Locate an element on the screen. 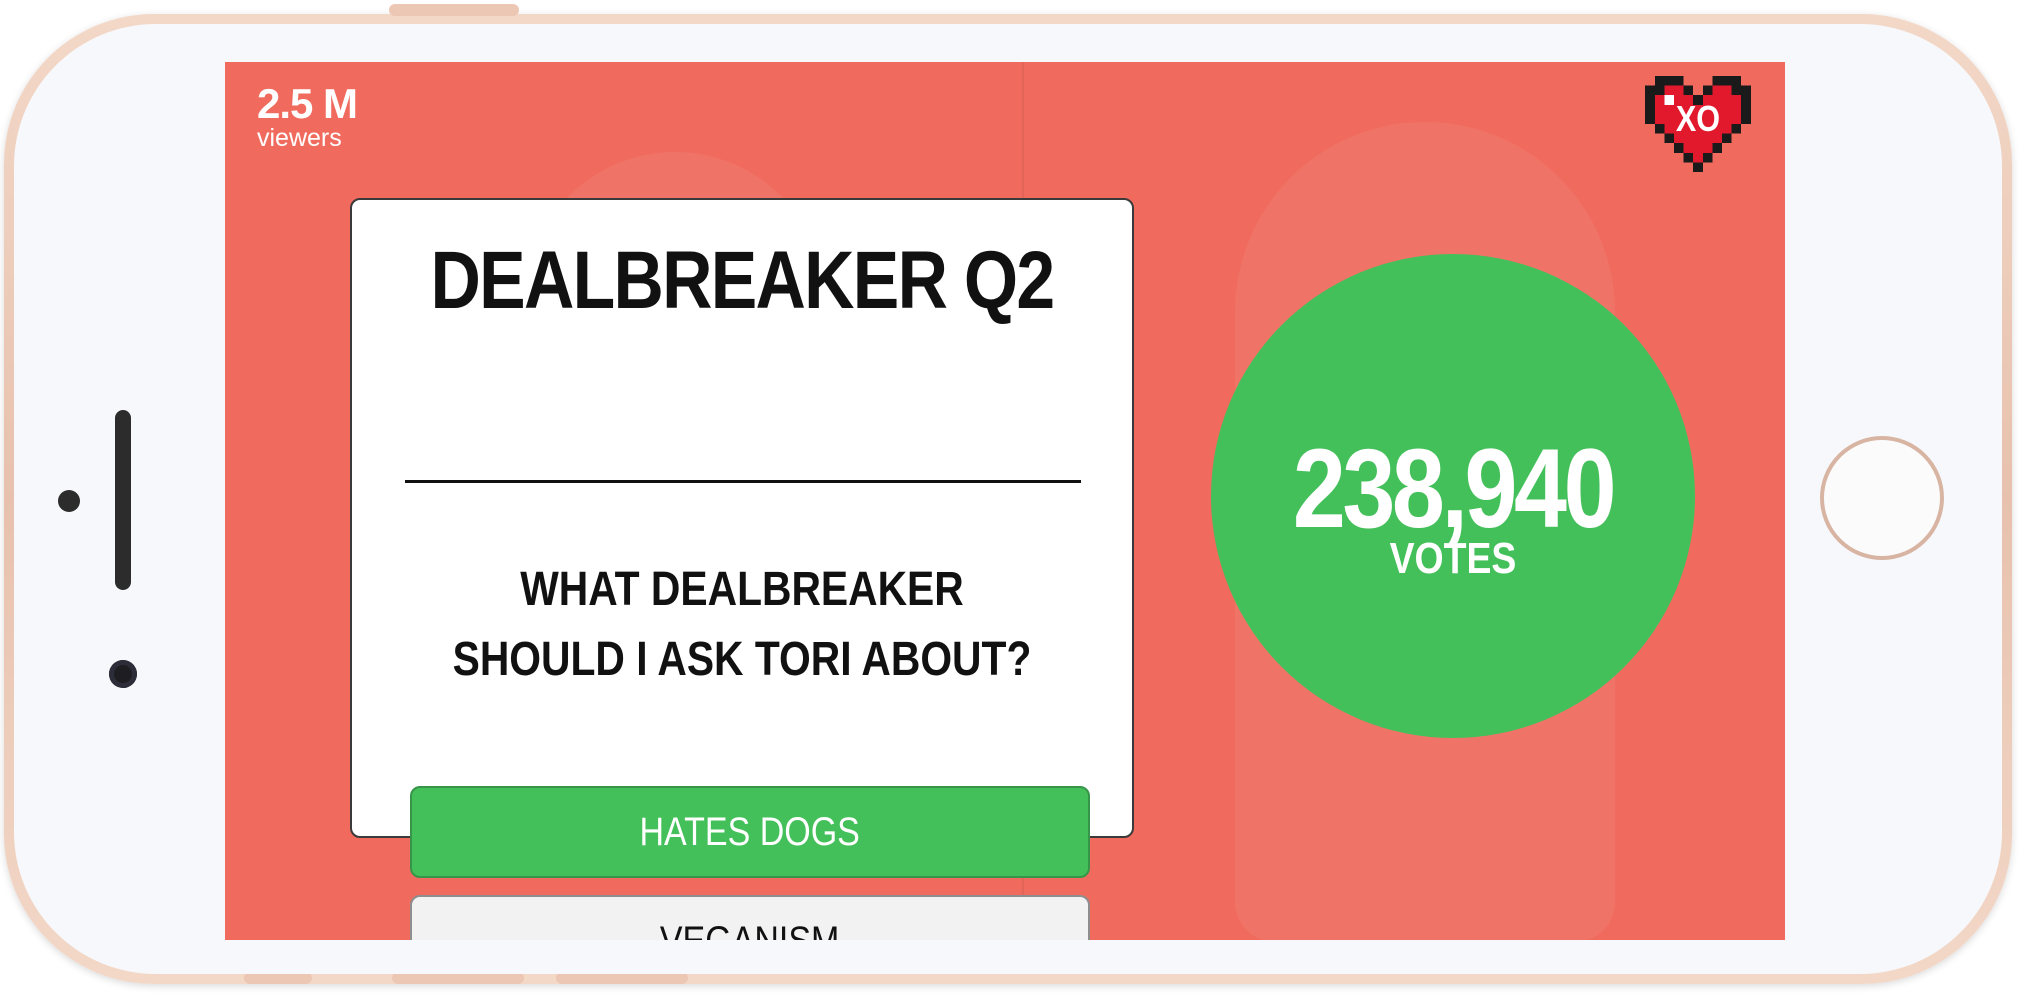 Image resolution: width=2021 pixels, height=1000 pixels. poll-option-hates-dogs: HATES DOGS is located at coordinates (750, 832).